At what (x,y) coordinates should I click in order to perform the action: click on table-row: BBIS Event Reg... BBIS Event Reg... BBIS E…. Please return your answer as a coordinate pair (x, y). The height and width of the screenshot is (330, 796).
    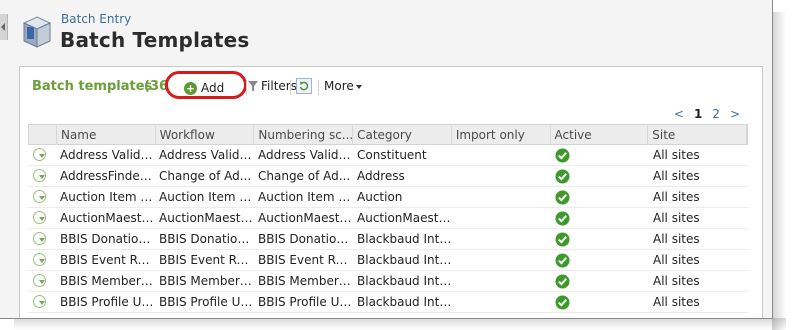
    Looking at the image, I should click on (388, 260).